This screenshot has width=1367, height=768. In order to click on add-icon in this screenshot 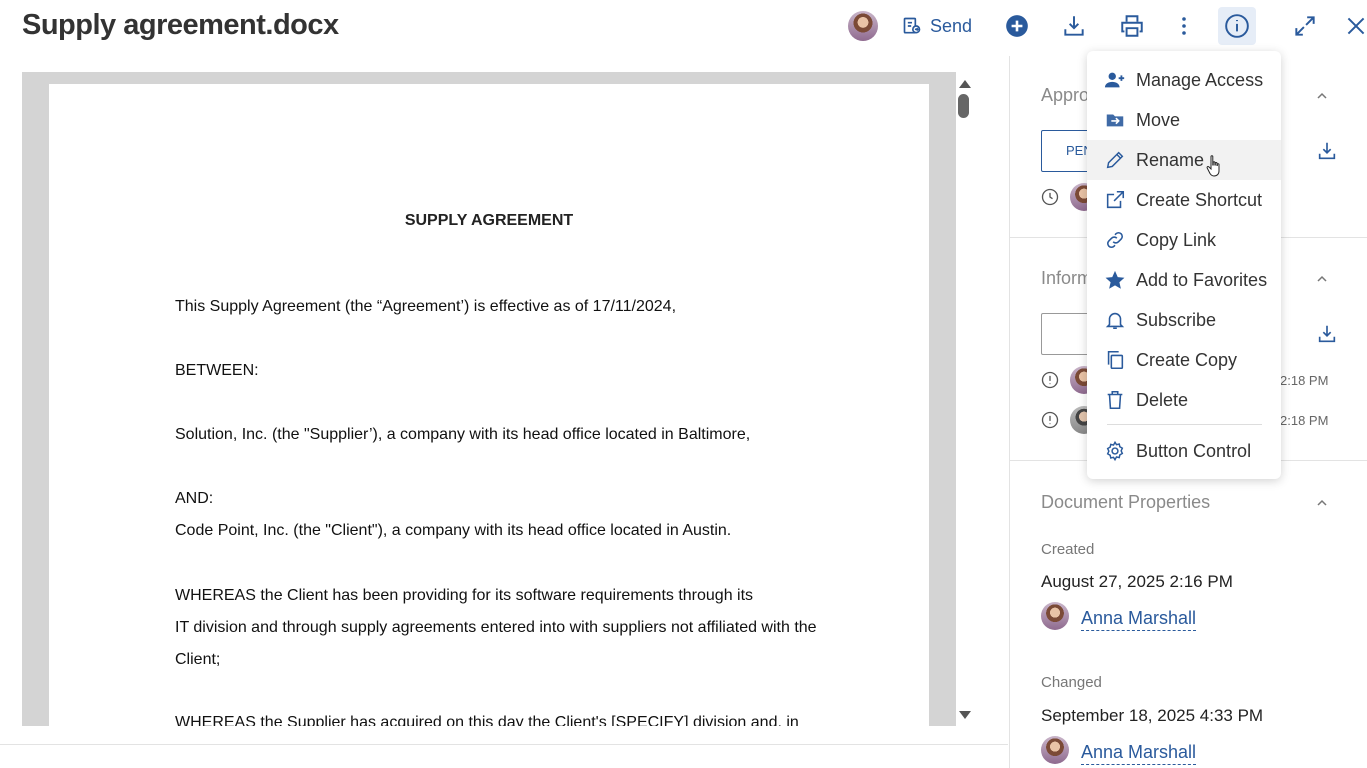, I will do `click(1017, 26)`.